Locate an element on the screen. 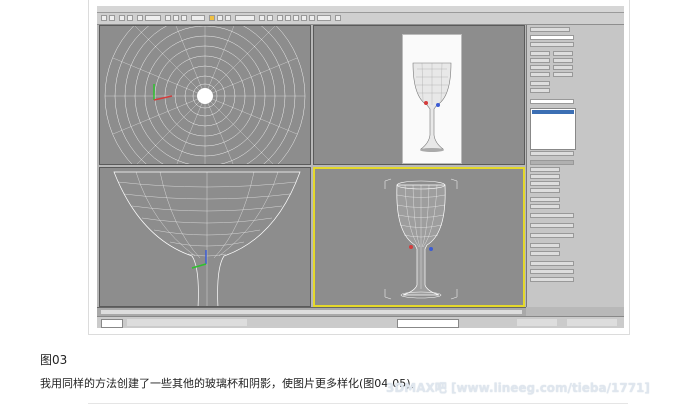 The height and width of the screenshot is (408, 699). maxscript-listener is located at coordinates (112, 323).